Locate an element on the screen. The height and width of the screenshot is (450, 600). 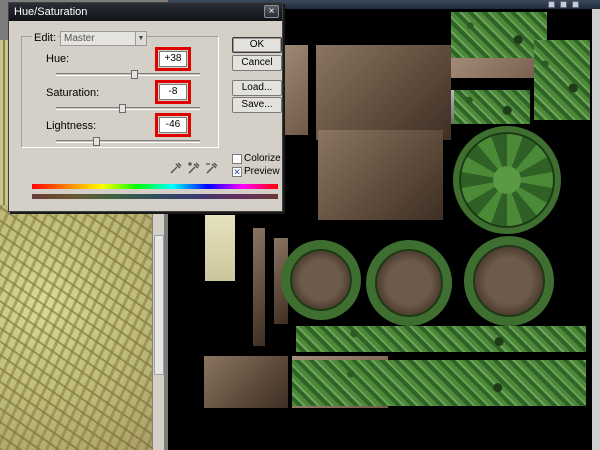
edit-channel-value: Master is located at coordinates (79, 38).